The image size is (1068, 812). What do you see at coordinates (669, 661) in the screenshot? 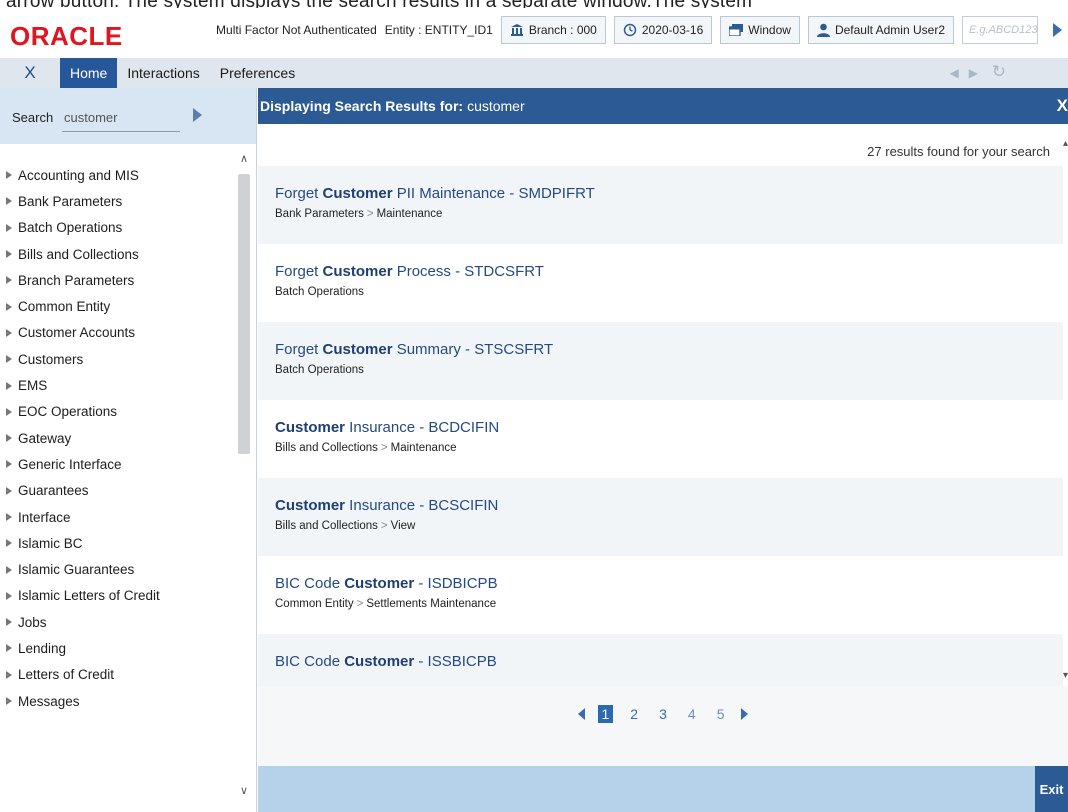
I see `result-title: BIC Code Customer - ISSBICPB` at bounding box center [669, 661].